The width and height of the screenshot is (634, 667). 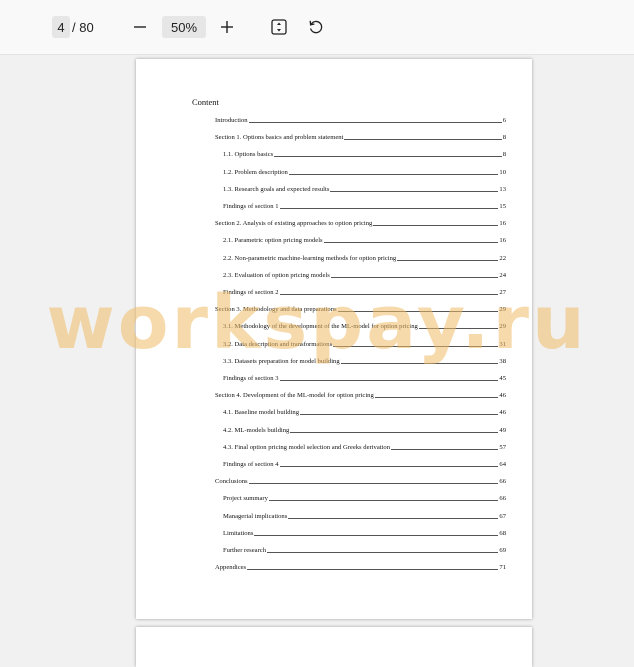 I want to click on fit-page-button, so click(x=279, y=27).